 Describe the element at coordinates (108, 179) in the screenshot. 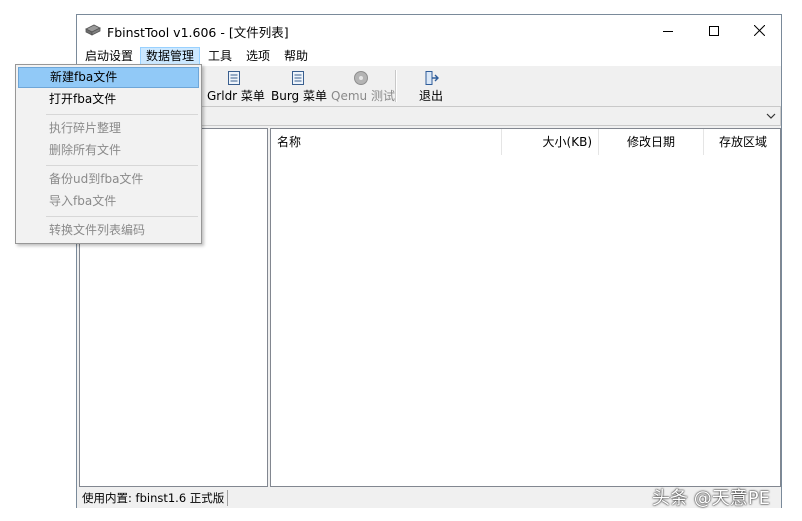

I see `menu-item-backup-ud: 备份ud到fba文件` at that location.